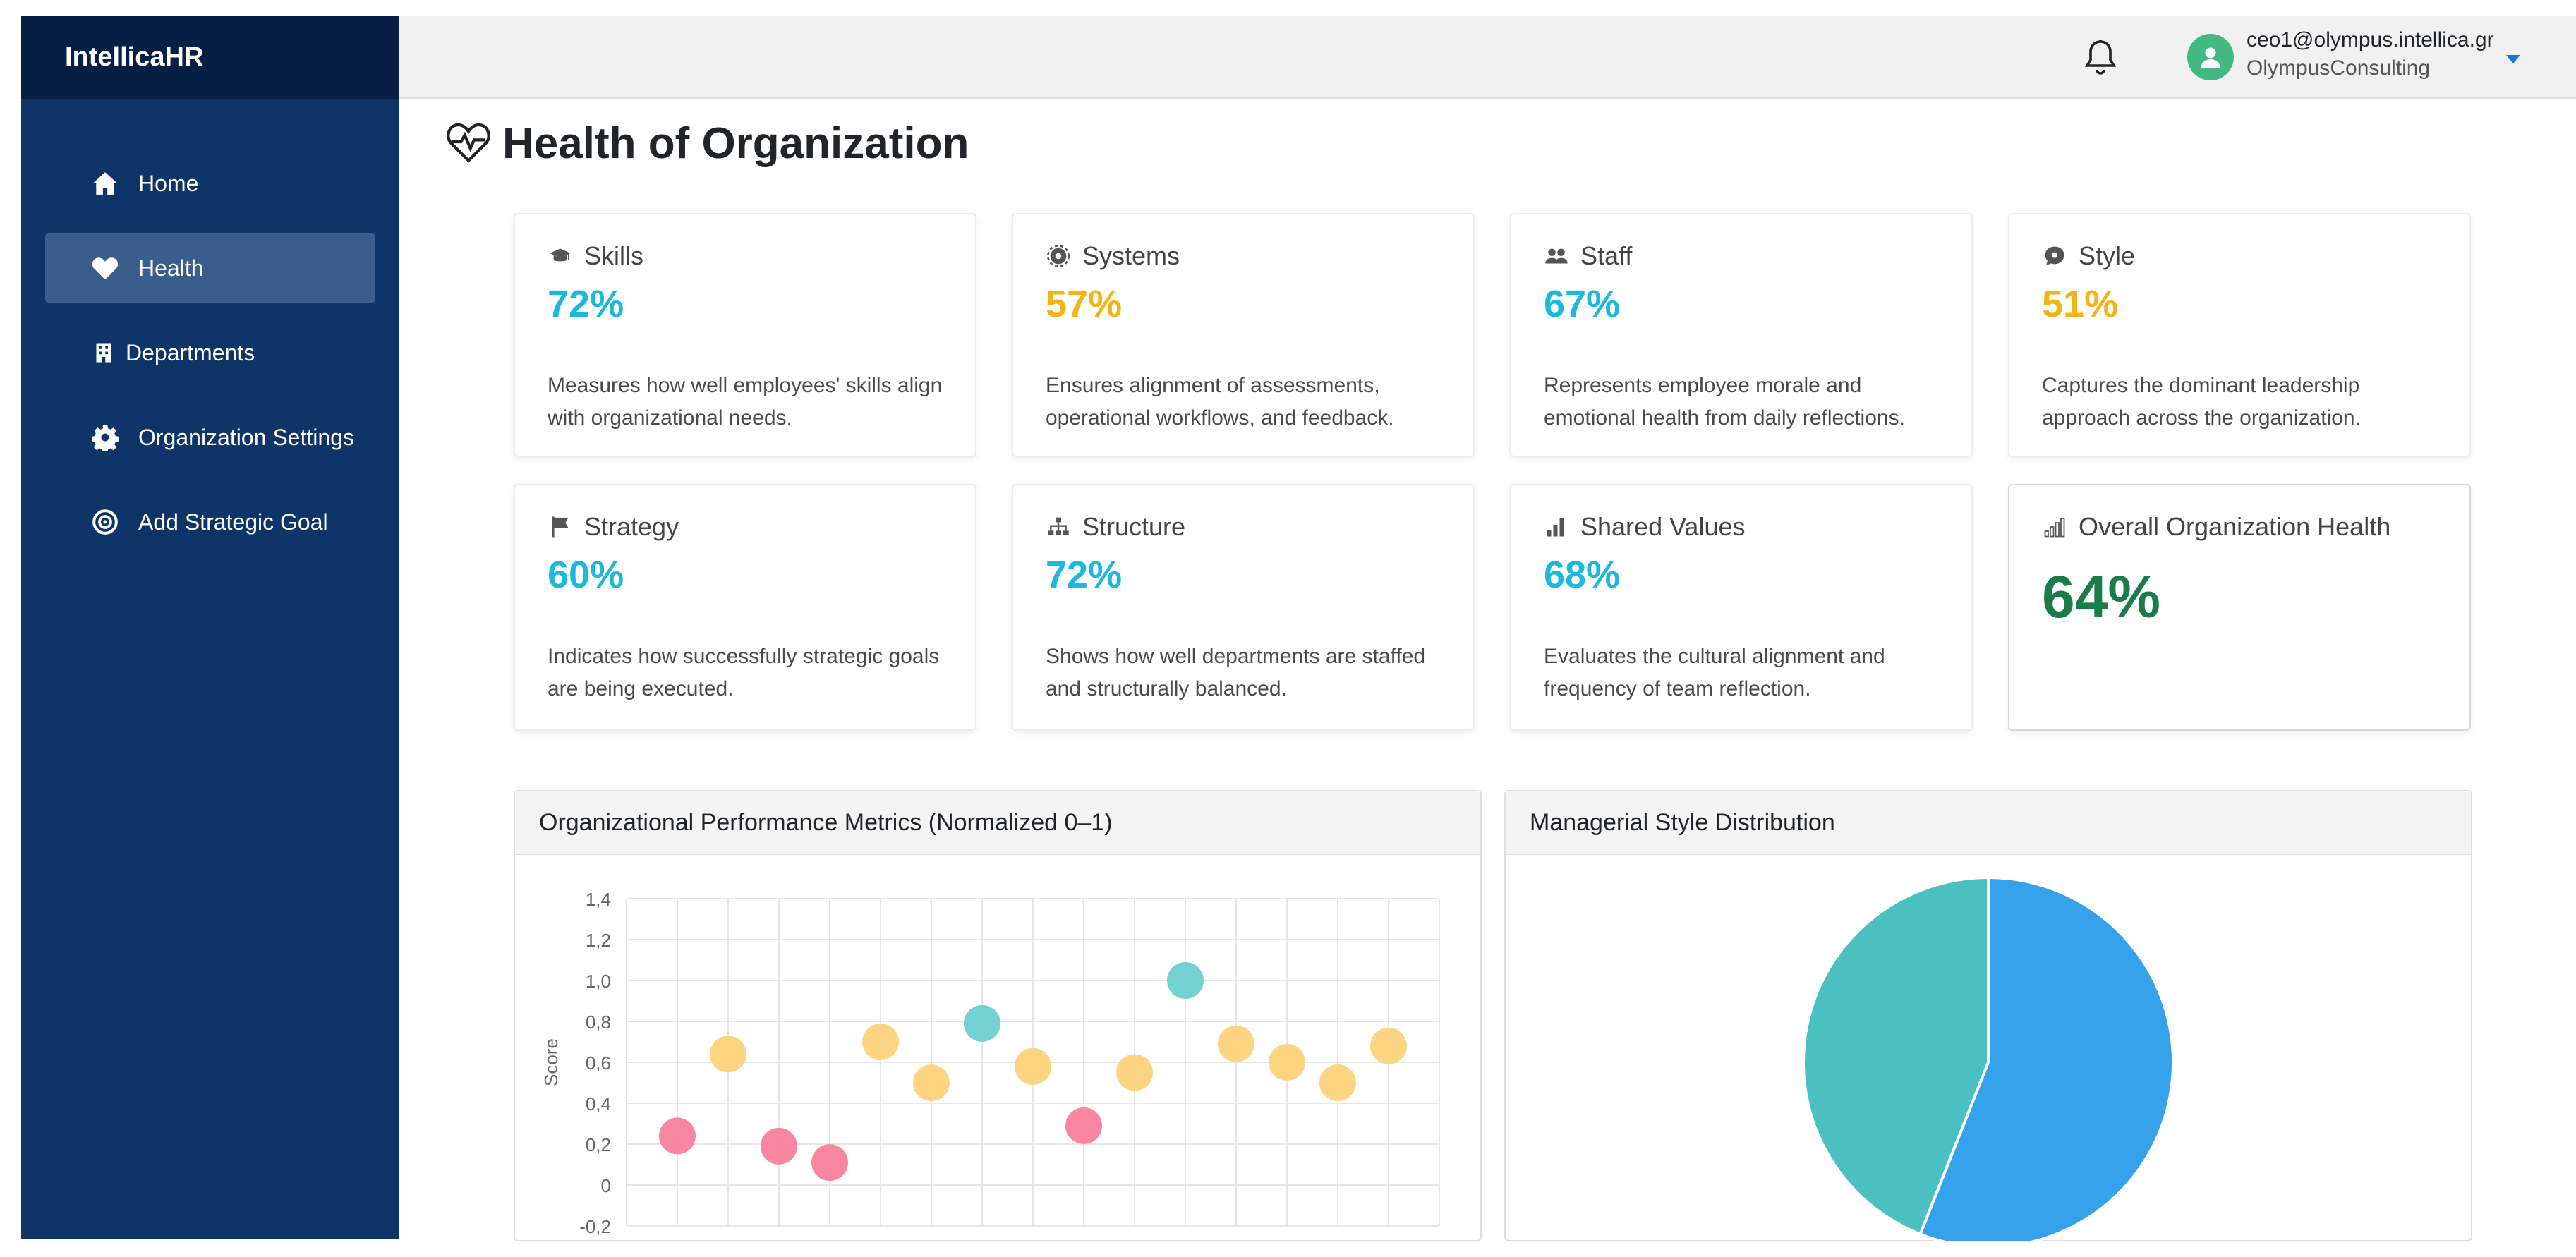 The width and height of the screenshot is (2576, 1257). I want to click on y-tick-label: -0,2, so click(595, 1226).